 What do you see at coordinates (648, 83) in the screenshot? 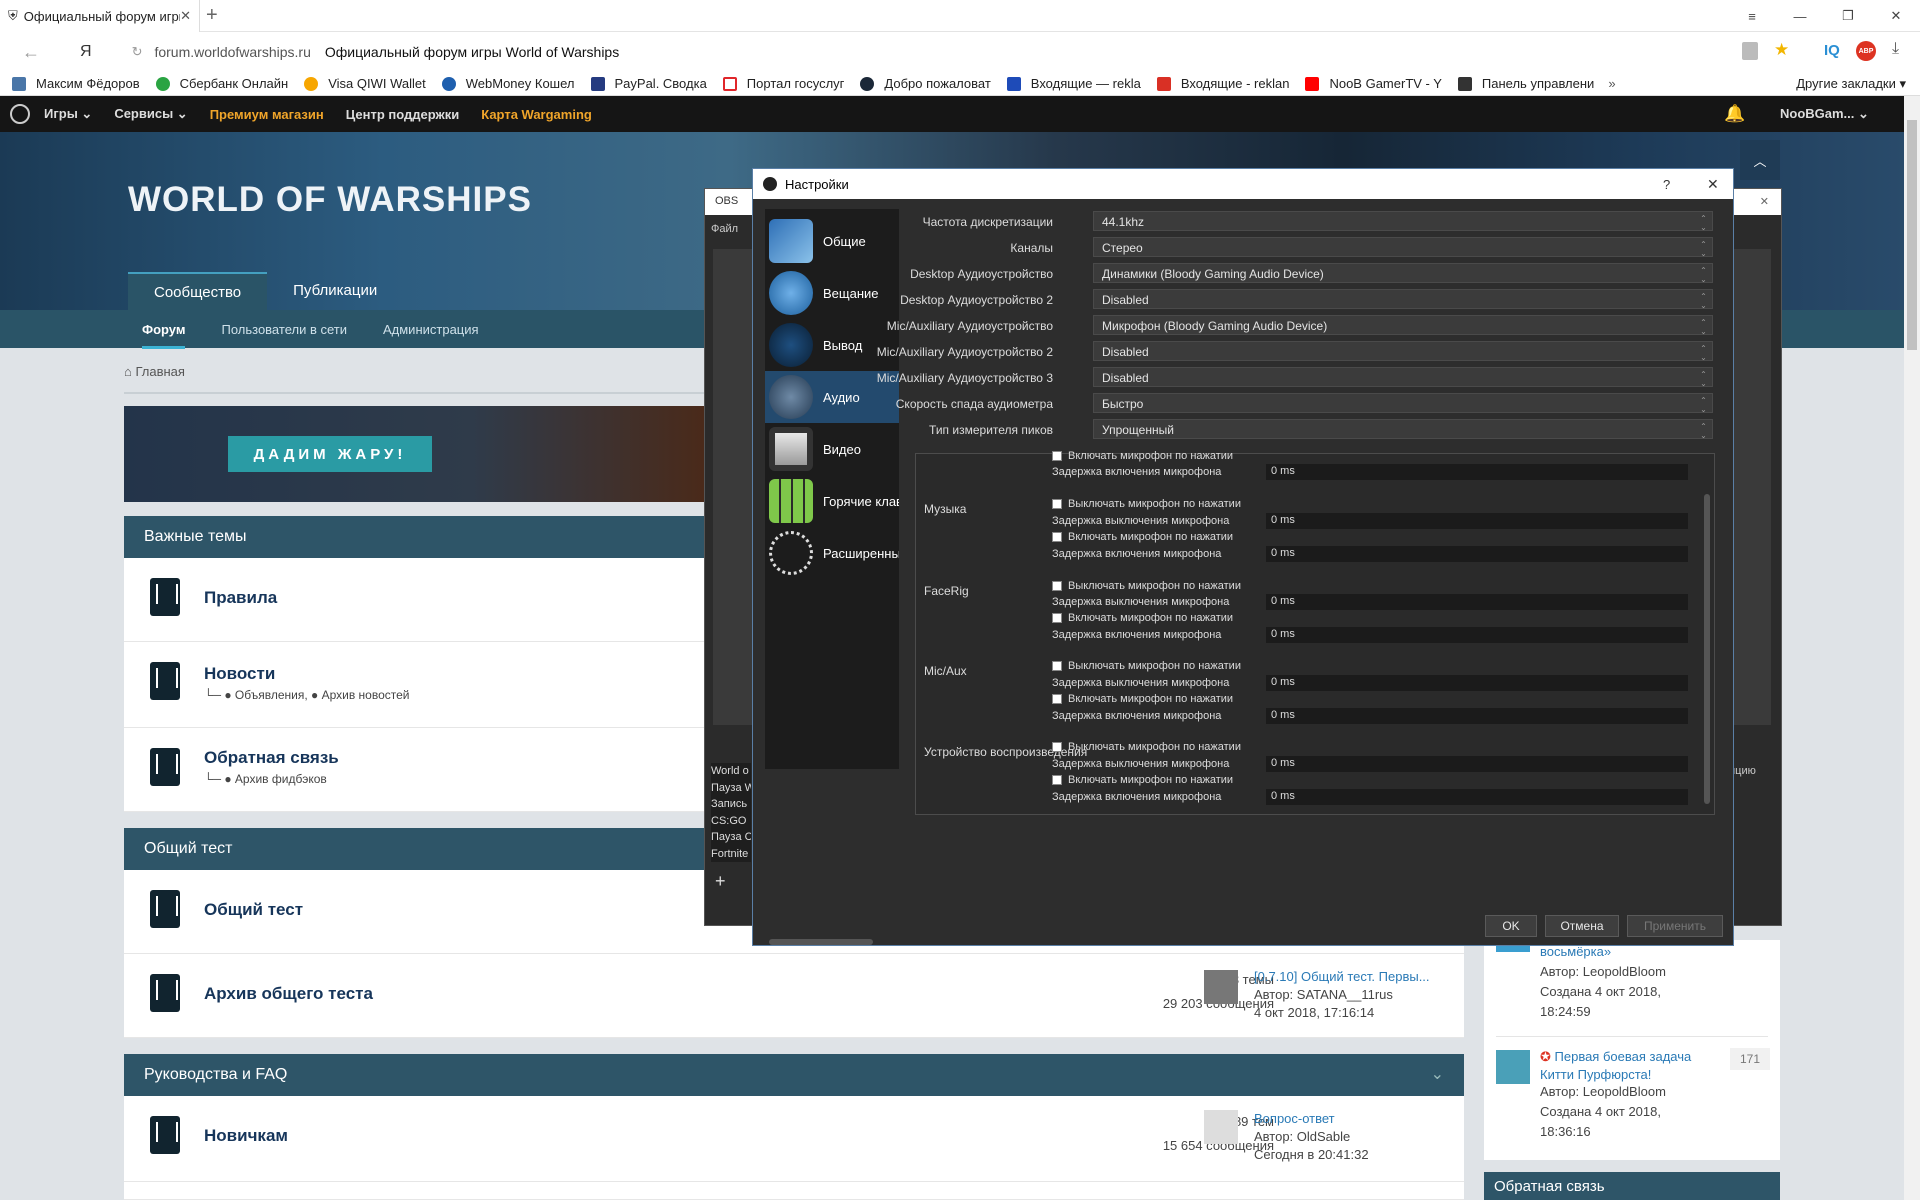
I see `bookmark-item: PayPal. Сводка` at bounding box center [648, 83].